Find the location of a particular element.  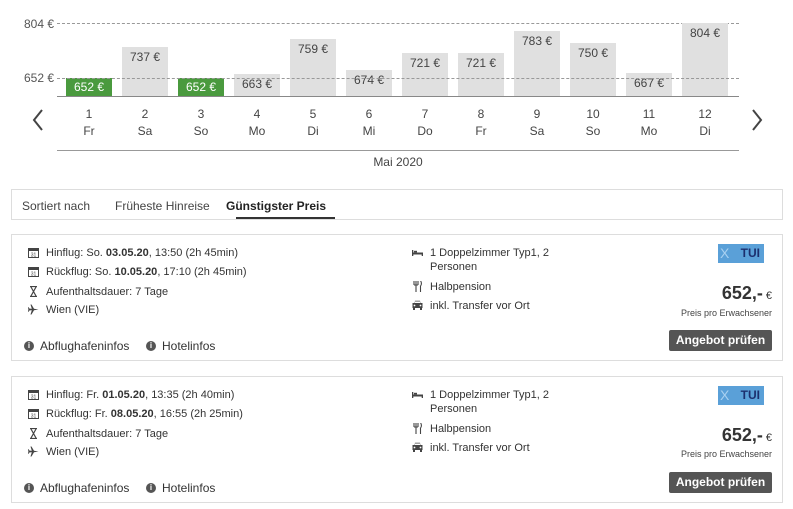

departure-airport: Wien (VIE) is located at coordinates (73, 452).